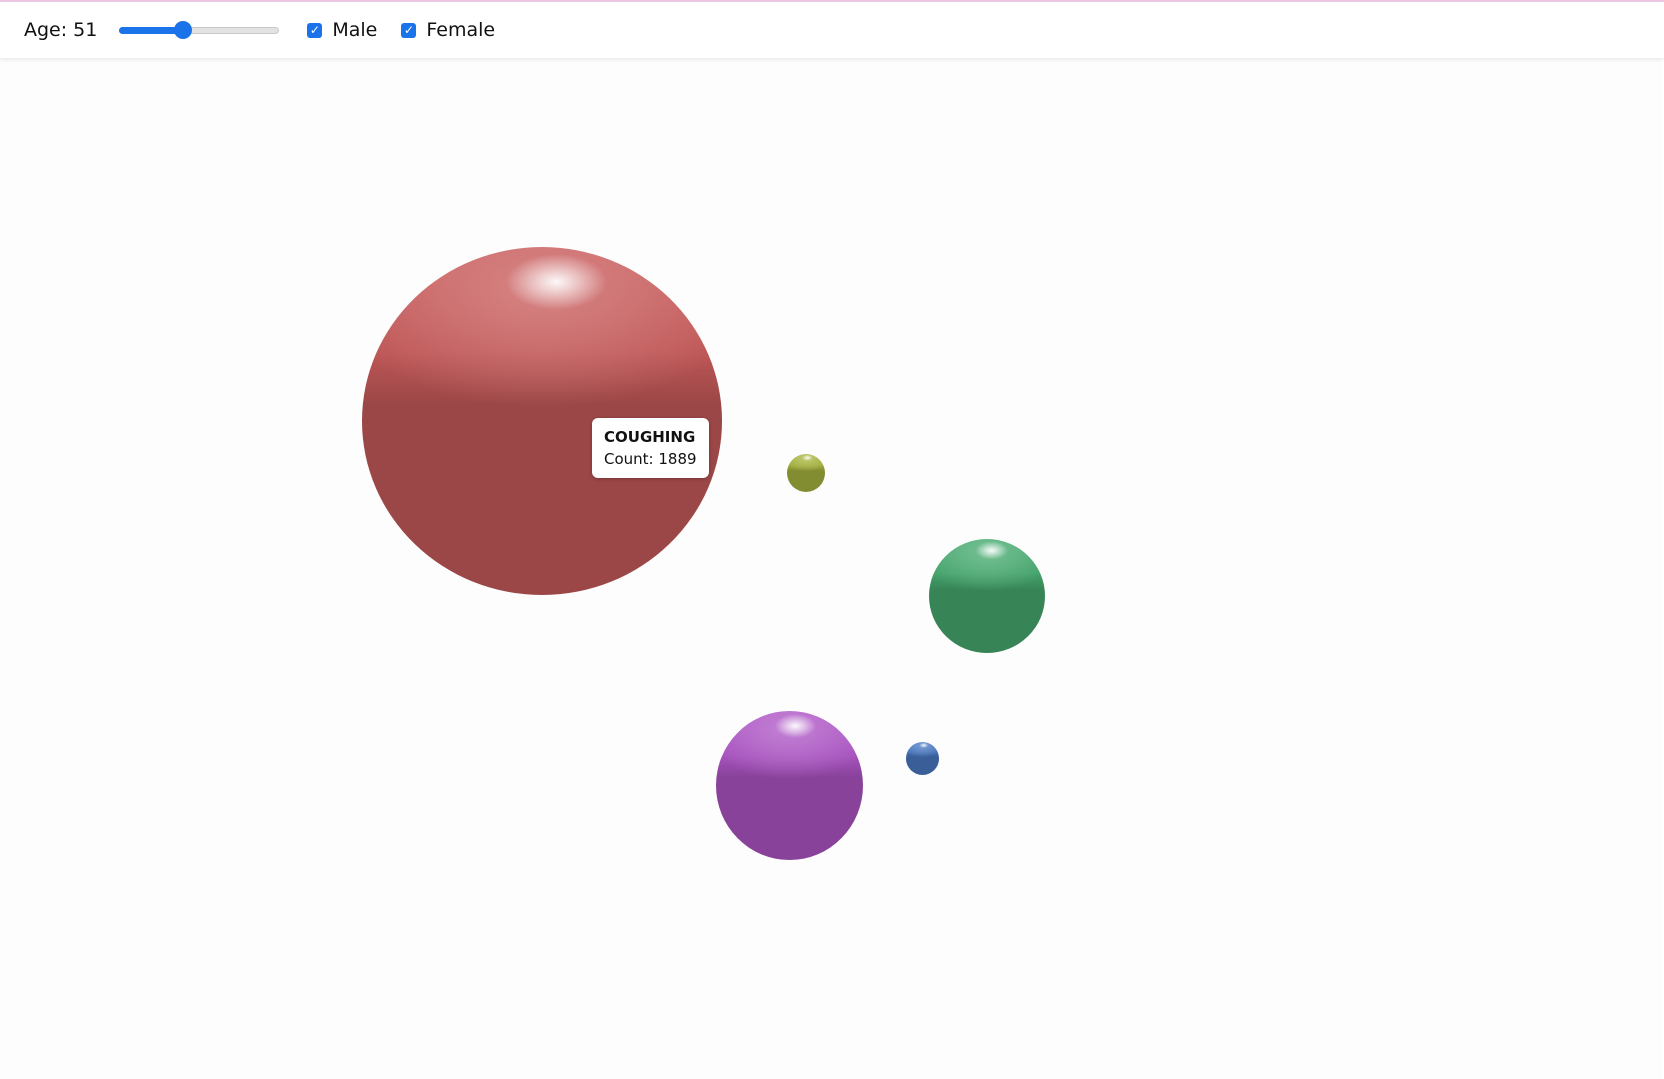 The image size is (1664, 1079). Describe the element at coordinates (46, 30) in the screenshot. I see `age-label-text: Age:` at that location.